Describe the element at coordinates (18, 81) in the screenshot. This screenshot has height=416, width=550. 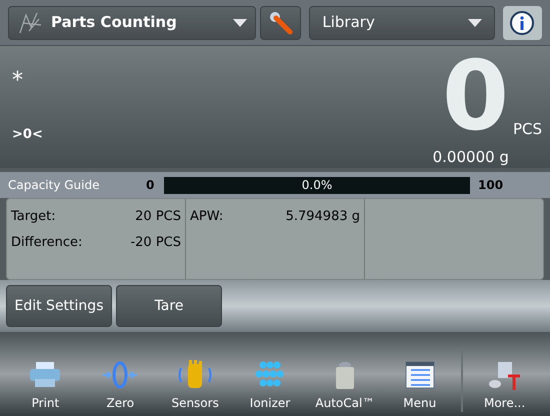
I see `stable-indicator: *` at that location.